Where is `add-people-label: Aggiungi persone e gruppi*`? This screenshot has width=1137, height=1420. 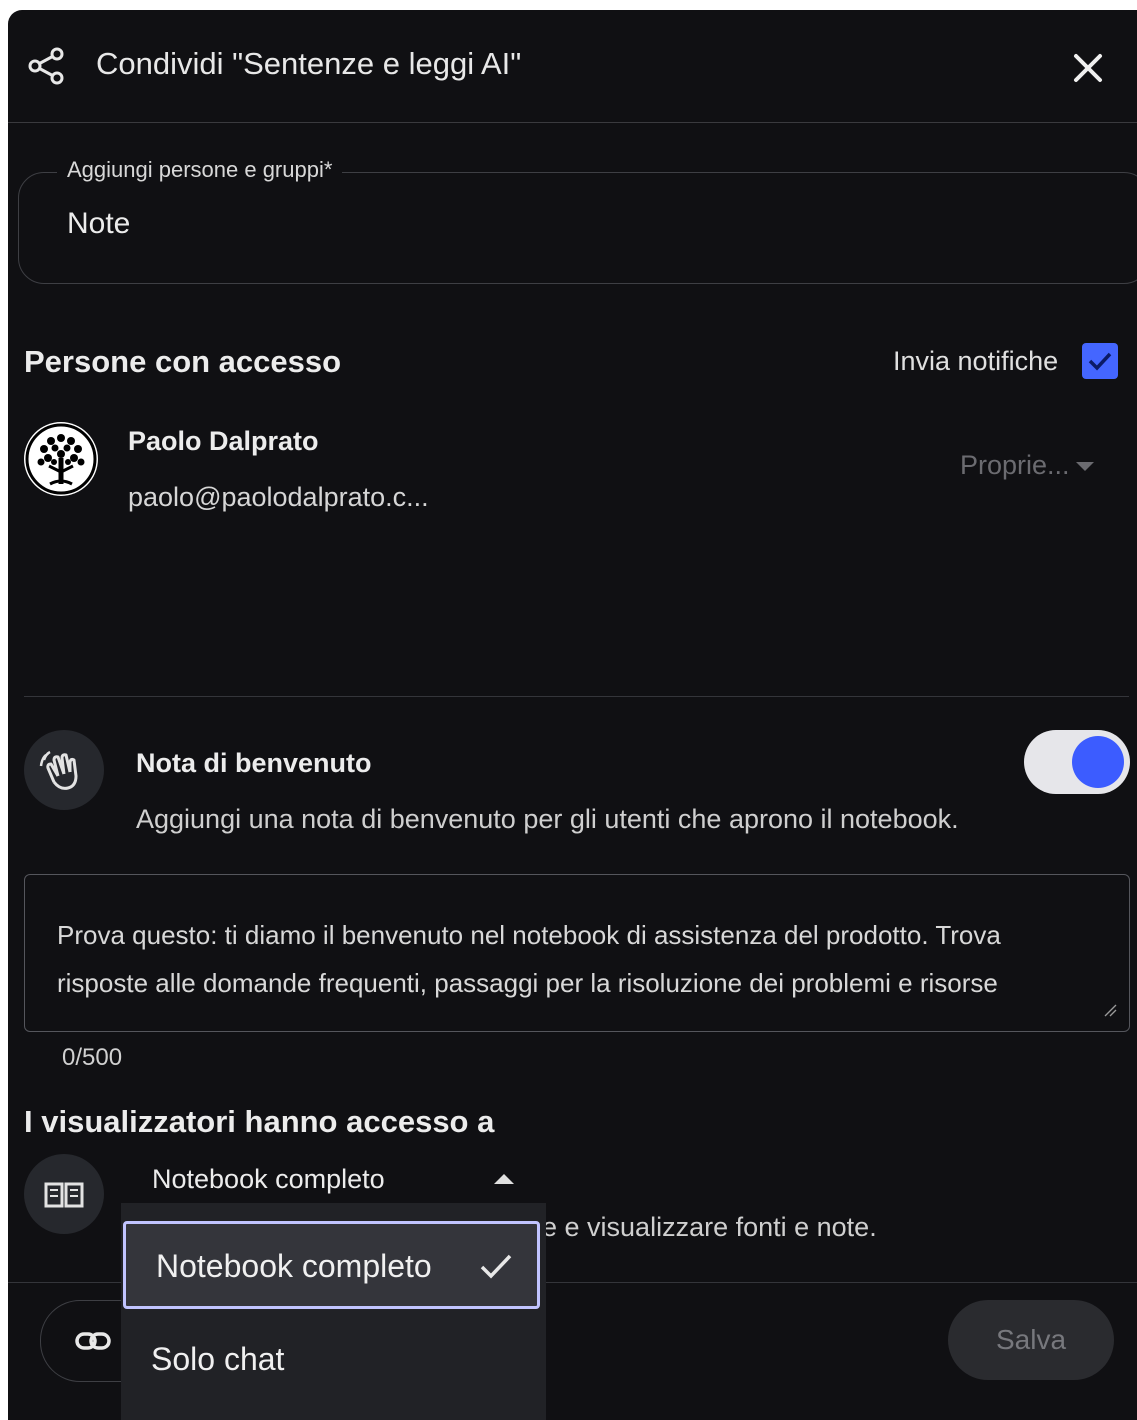 add-people-label: Aggiungi persone e gruppi* is located at coordinates (200, 170).